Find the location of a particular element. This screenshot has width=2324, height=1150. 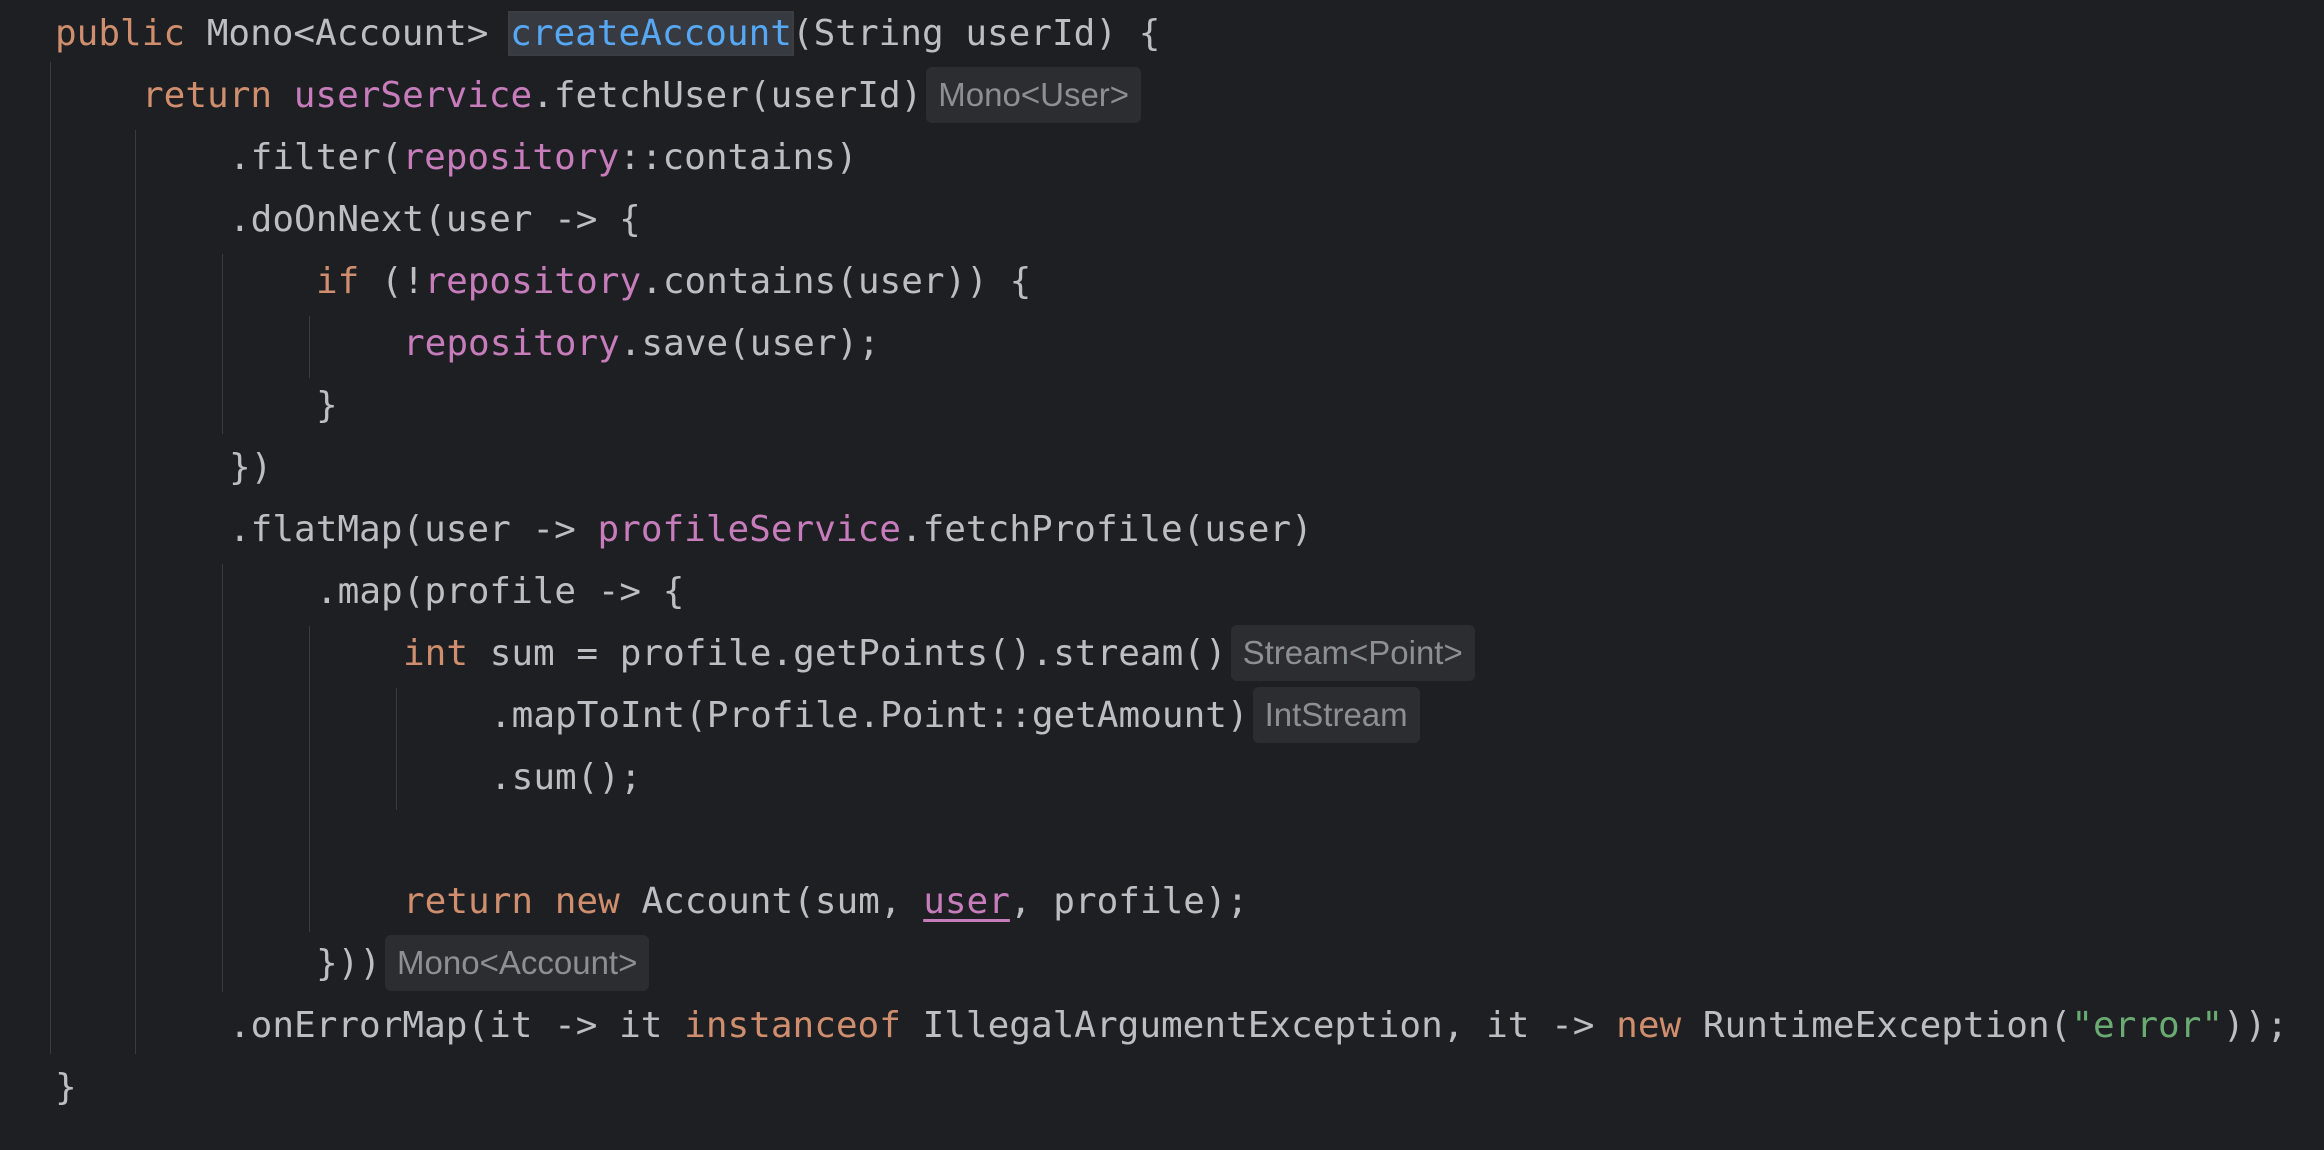

code-text: .flatMap(user -> is located at coordinates (413, 529).